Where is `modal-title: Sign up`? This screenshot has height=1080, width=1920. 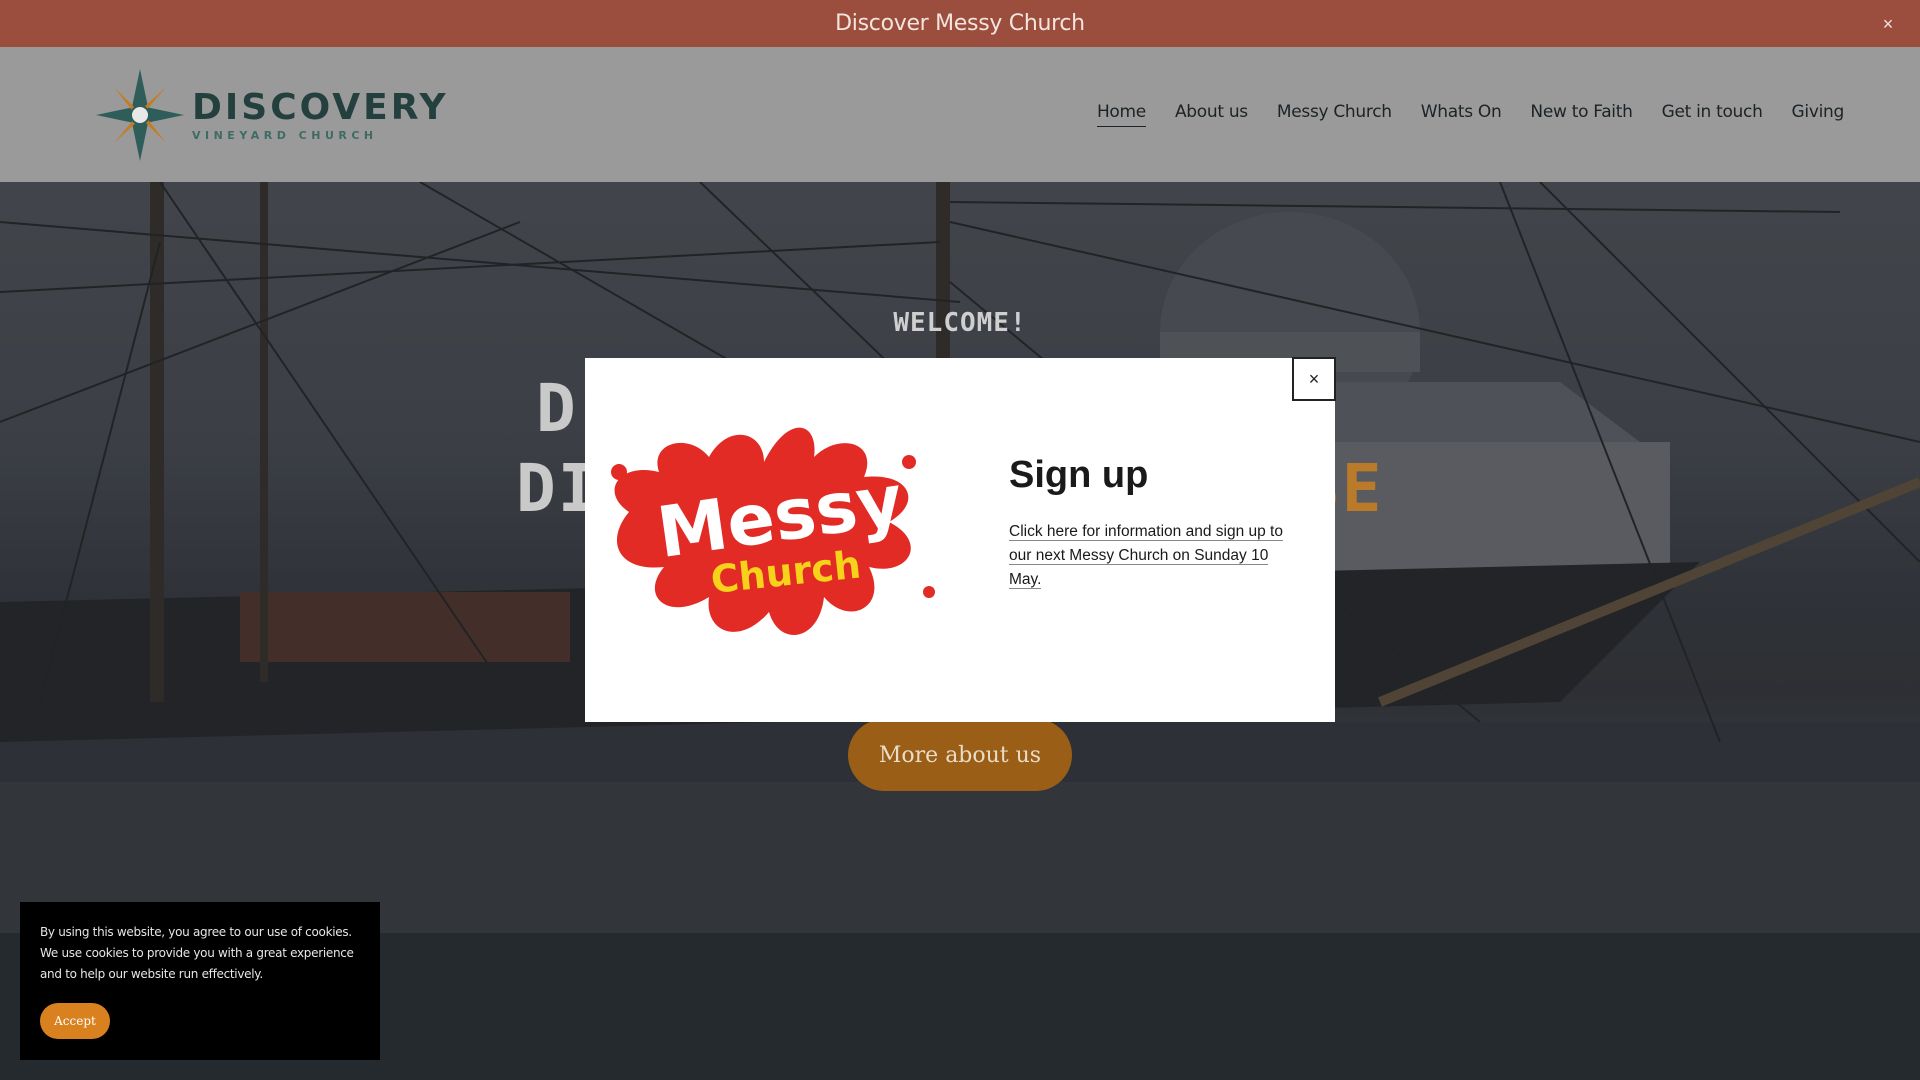
modal-title: Sign up is located at coordinates (1079, 475).